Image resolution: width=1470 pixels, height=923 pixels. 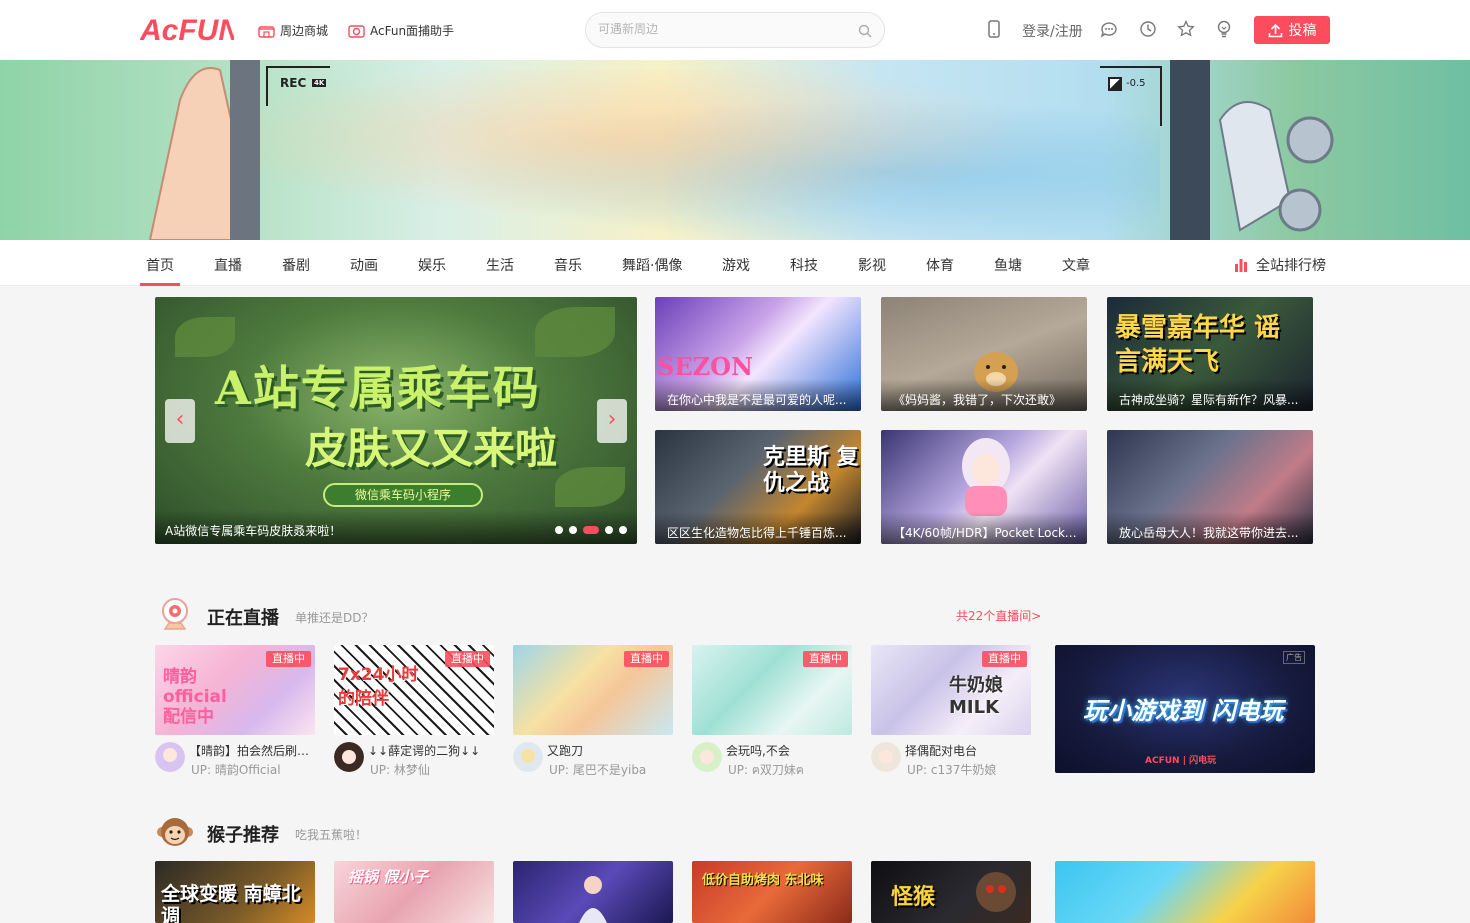 I want to click on upload-button-label: 投稿, so click(x=1302, y=31).